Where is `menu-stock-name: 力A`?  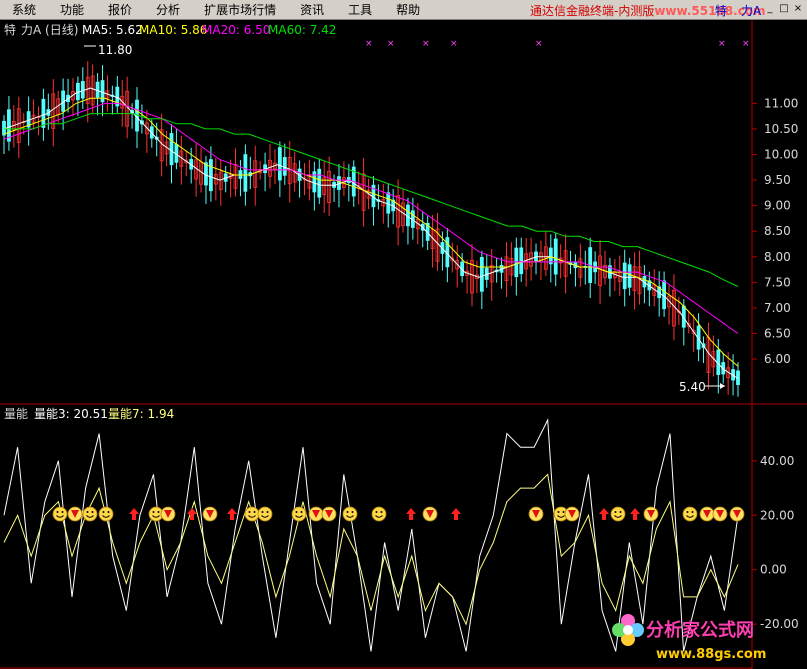 menu-stock-name: 力A is located at coordinates (751, 10).